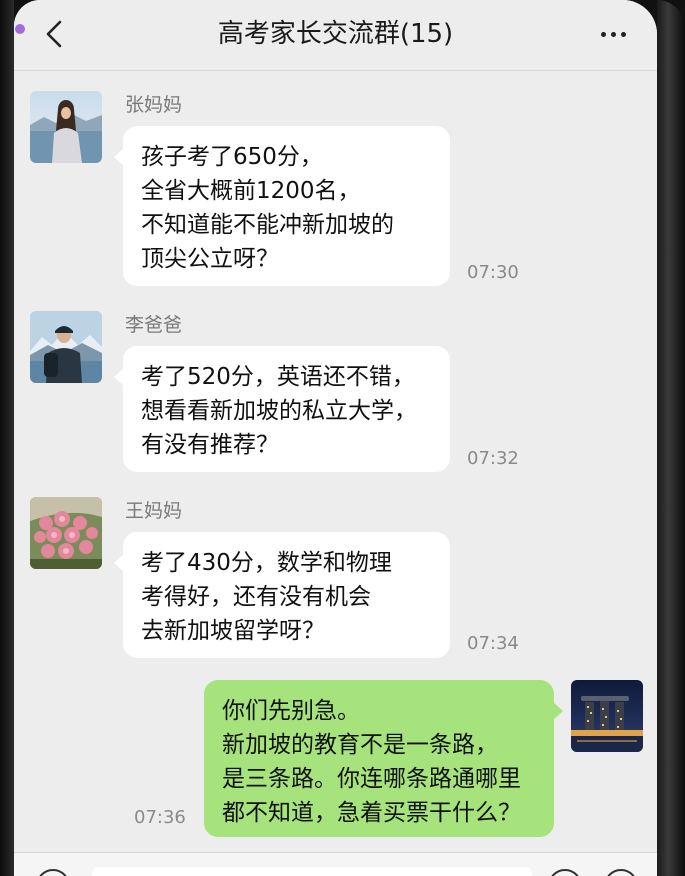 This screenshot has width=685, height=876. What do you see at coordinates (210, 445) in the screenshot?
I see `message-line: 有没有推荐？` at bounding box center [210, 445].